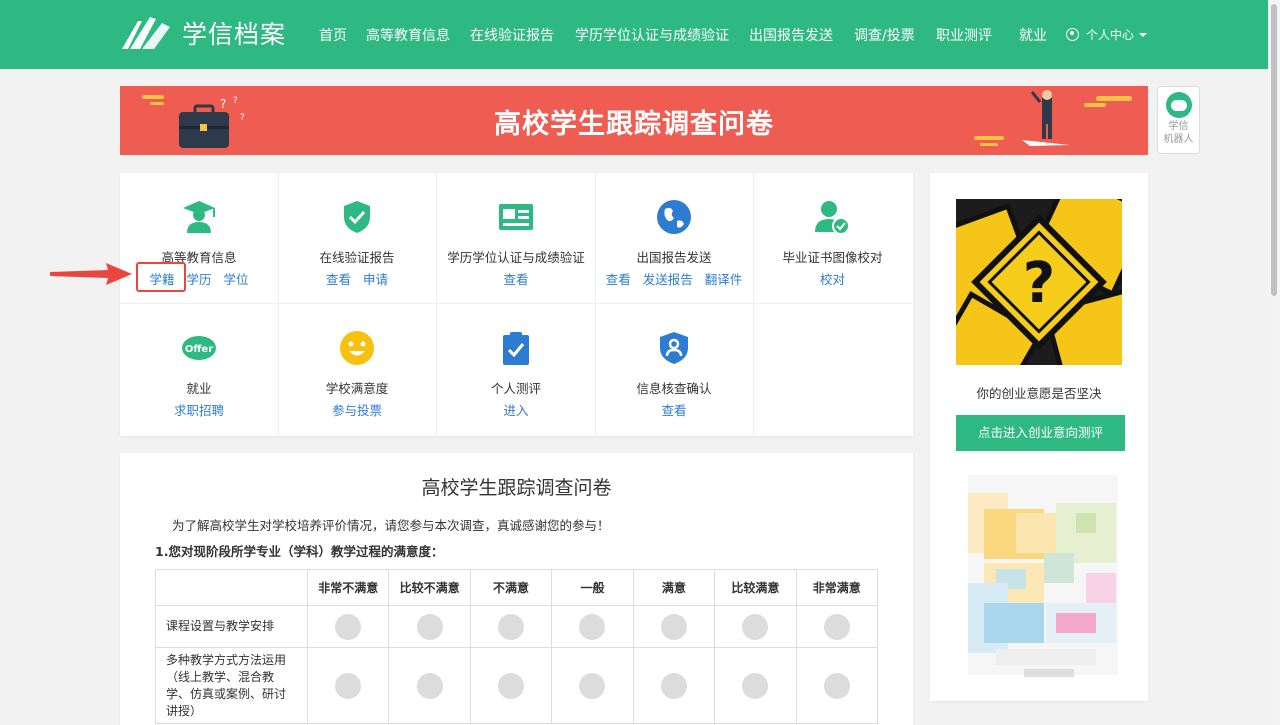 This screenshot has width=1280, height=725. What do you see at coordinates (199, 217) in the screenshot?
I see `graduate-icon` at bounding box center [199, 217].